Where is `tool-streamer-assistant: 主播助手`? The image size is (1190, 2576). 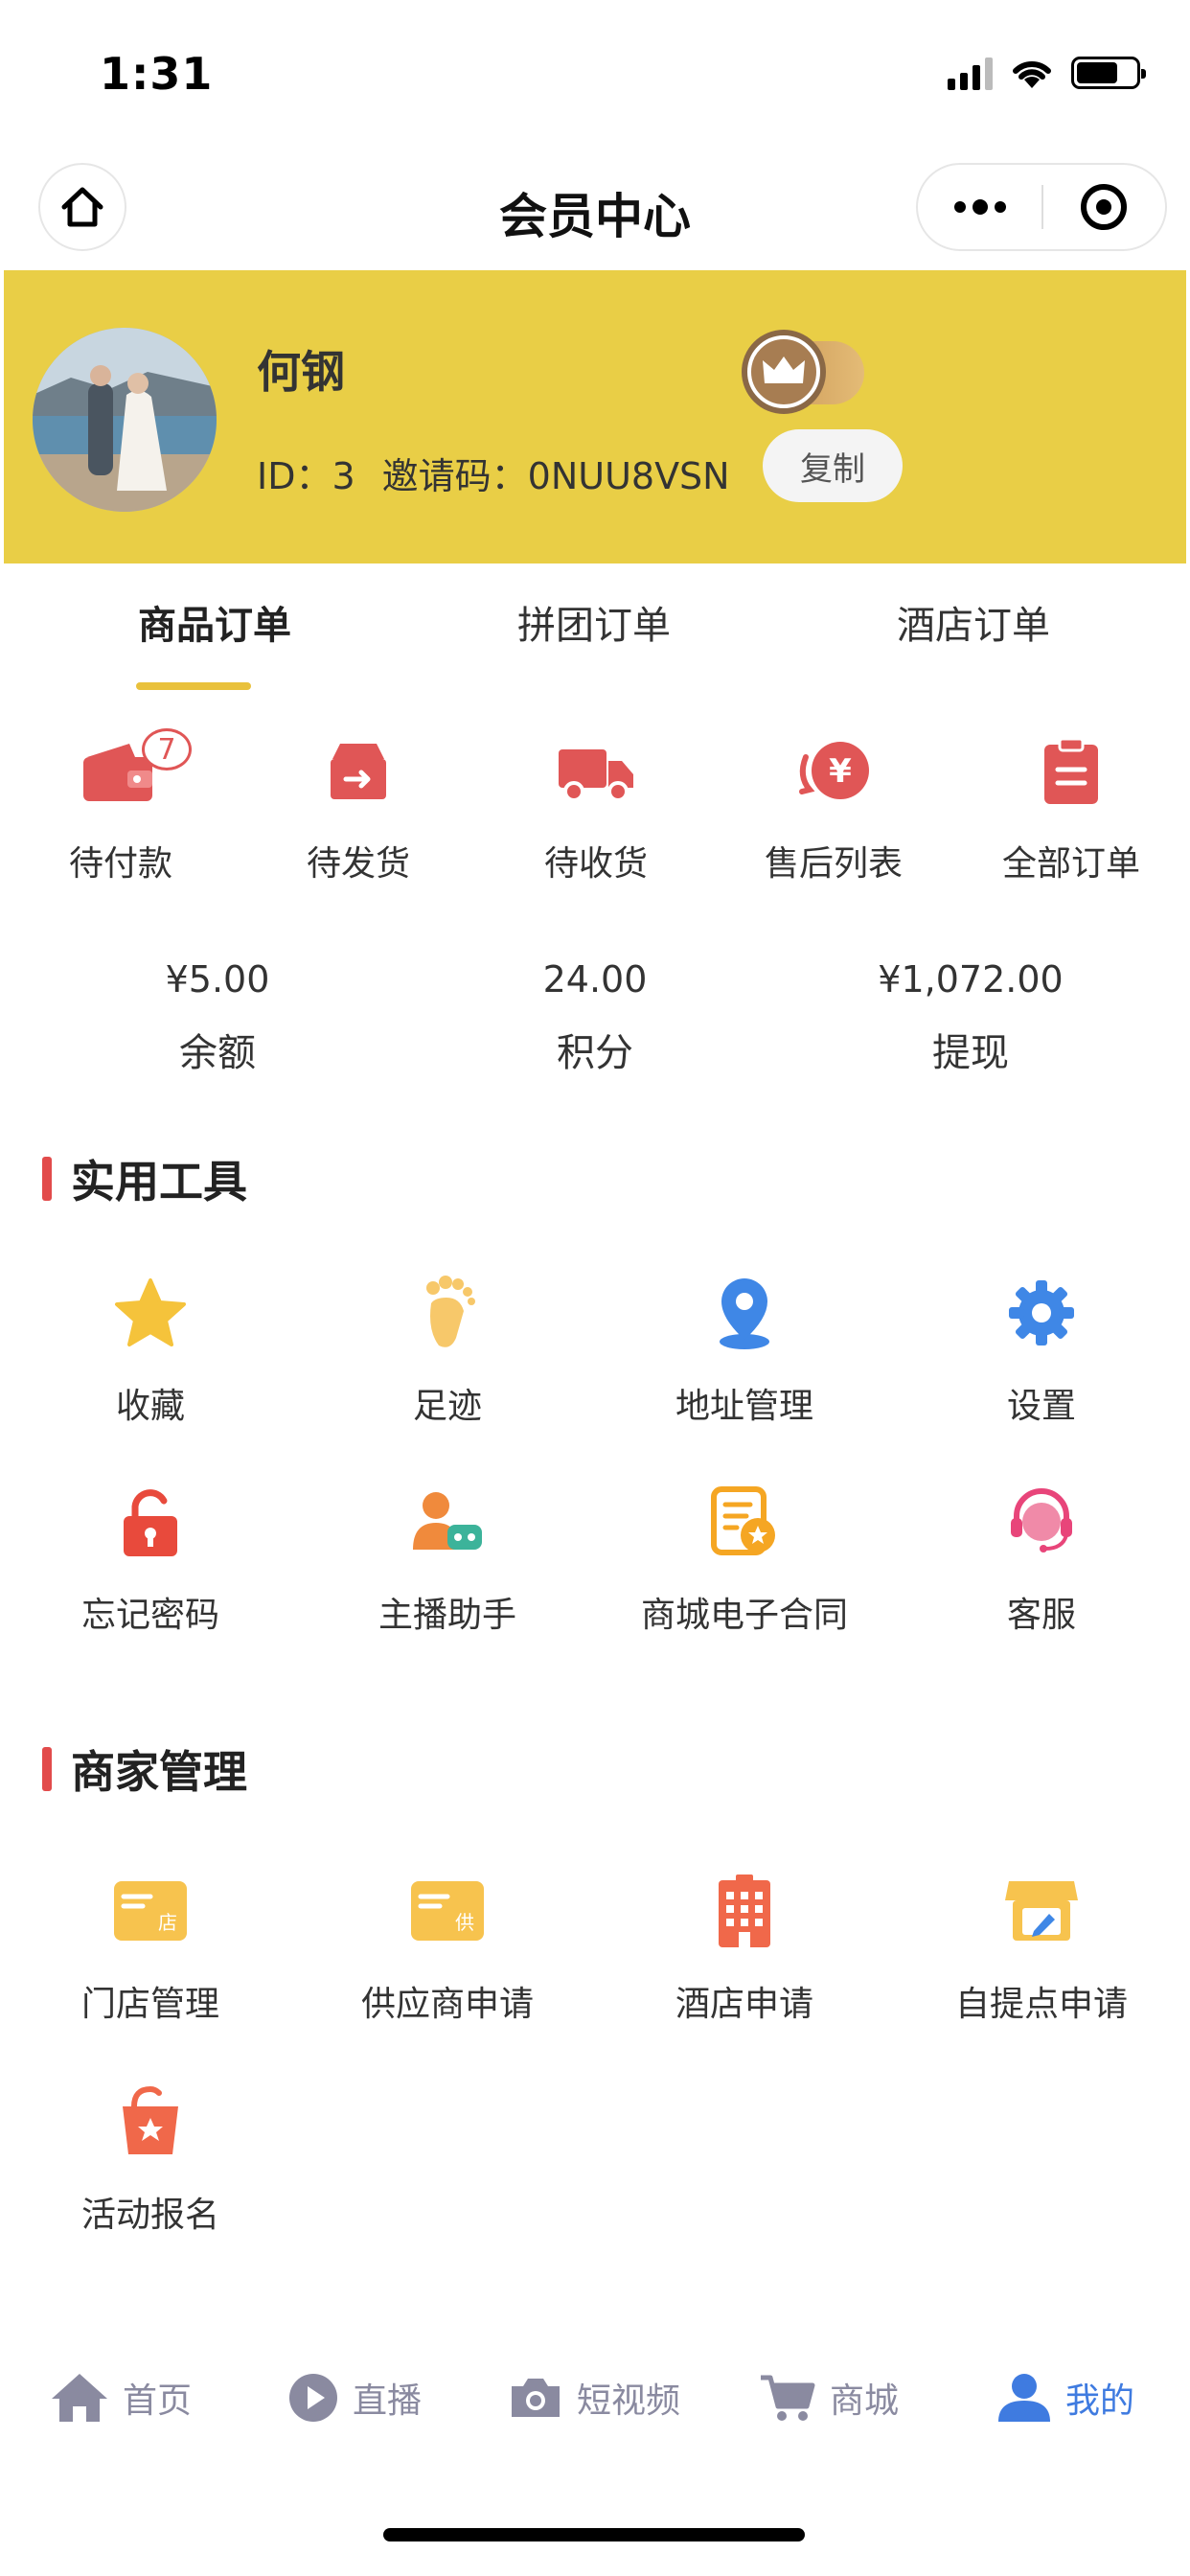 tool-streamer-assistant: 主播助手 is located at coordinates (448, 1555).